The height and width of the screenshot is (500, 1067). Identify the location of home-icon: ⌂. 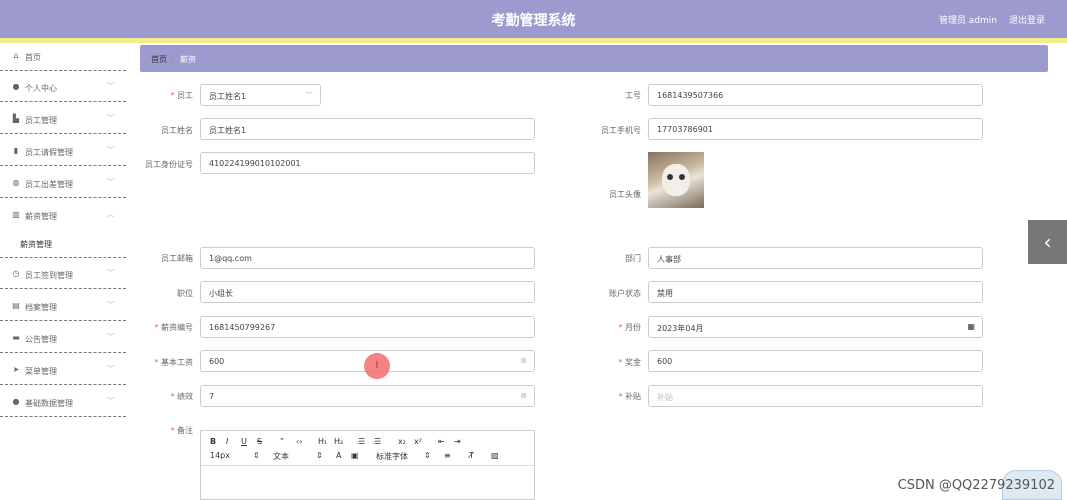
(16, 56).